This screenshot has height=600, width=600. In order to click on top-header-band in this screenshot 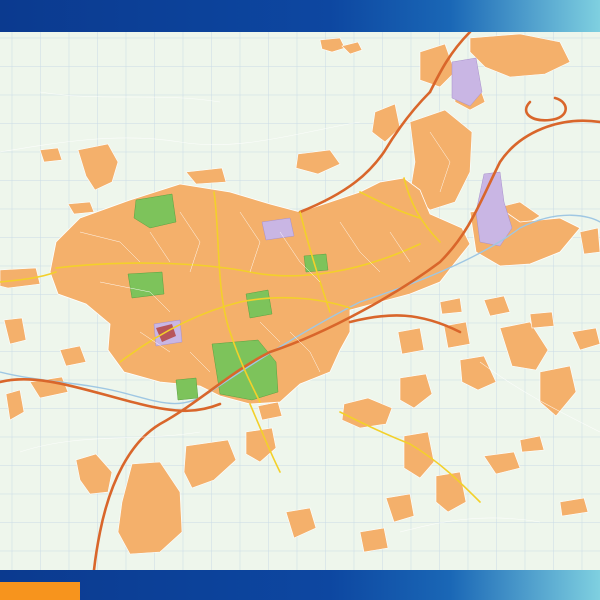, I will do `click(300, 16)`.